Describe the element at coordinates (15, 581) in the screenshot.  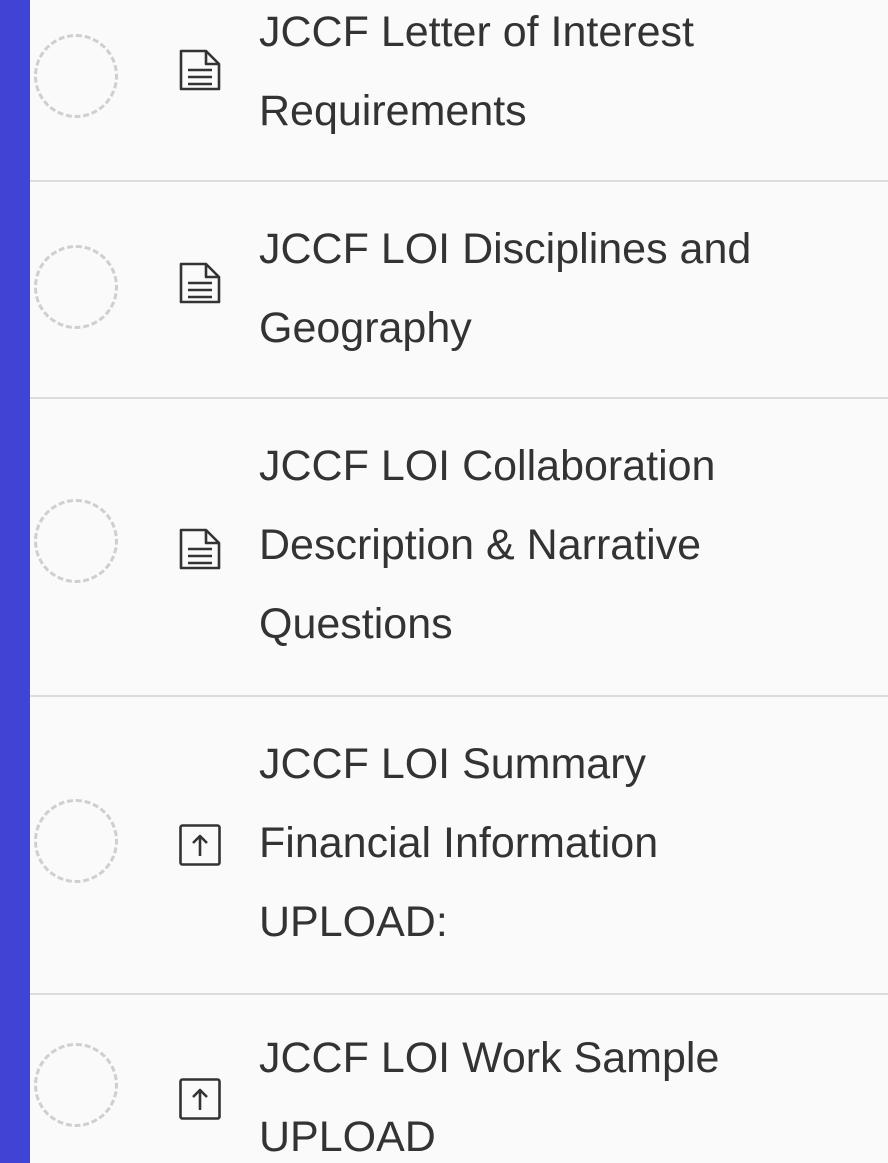
I see `sidebar-accent-bar` at that location.